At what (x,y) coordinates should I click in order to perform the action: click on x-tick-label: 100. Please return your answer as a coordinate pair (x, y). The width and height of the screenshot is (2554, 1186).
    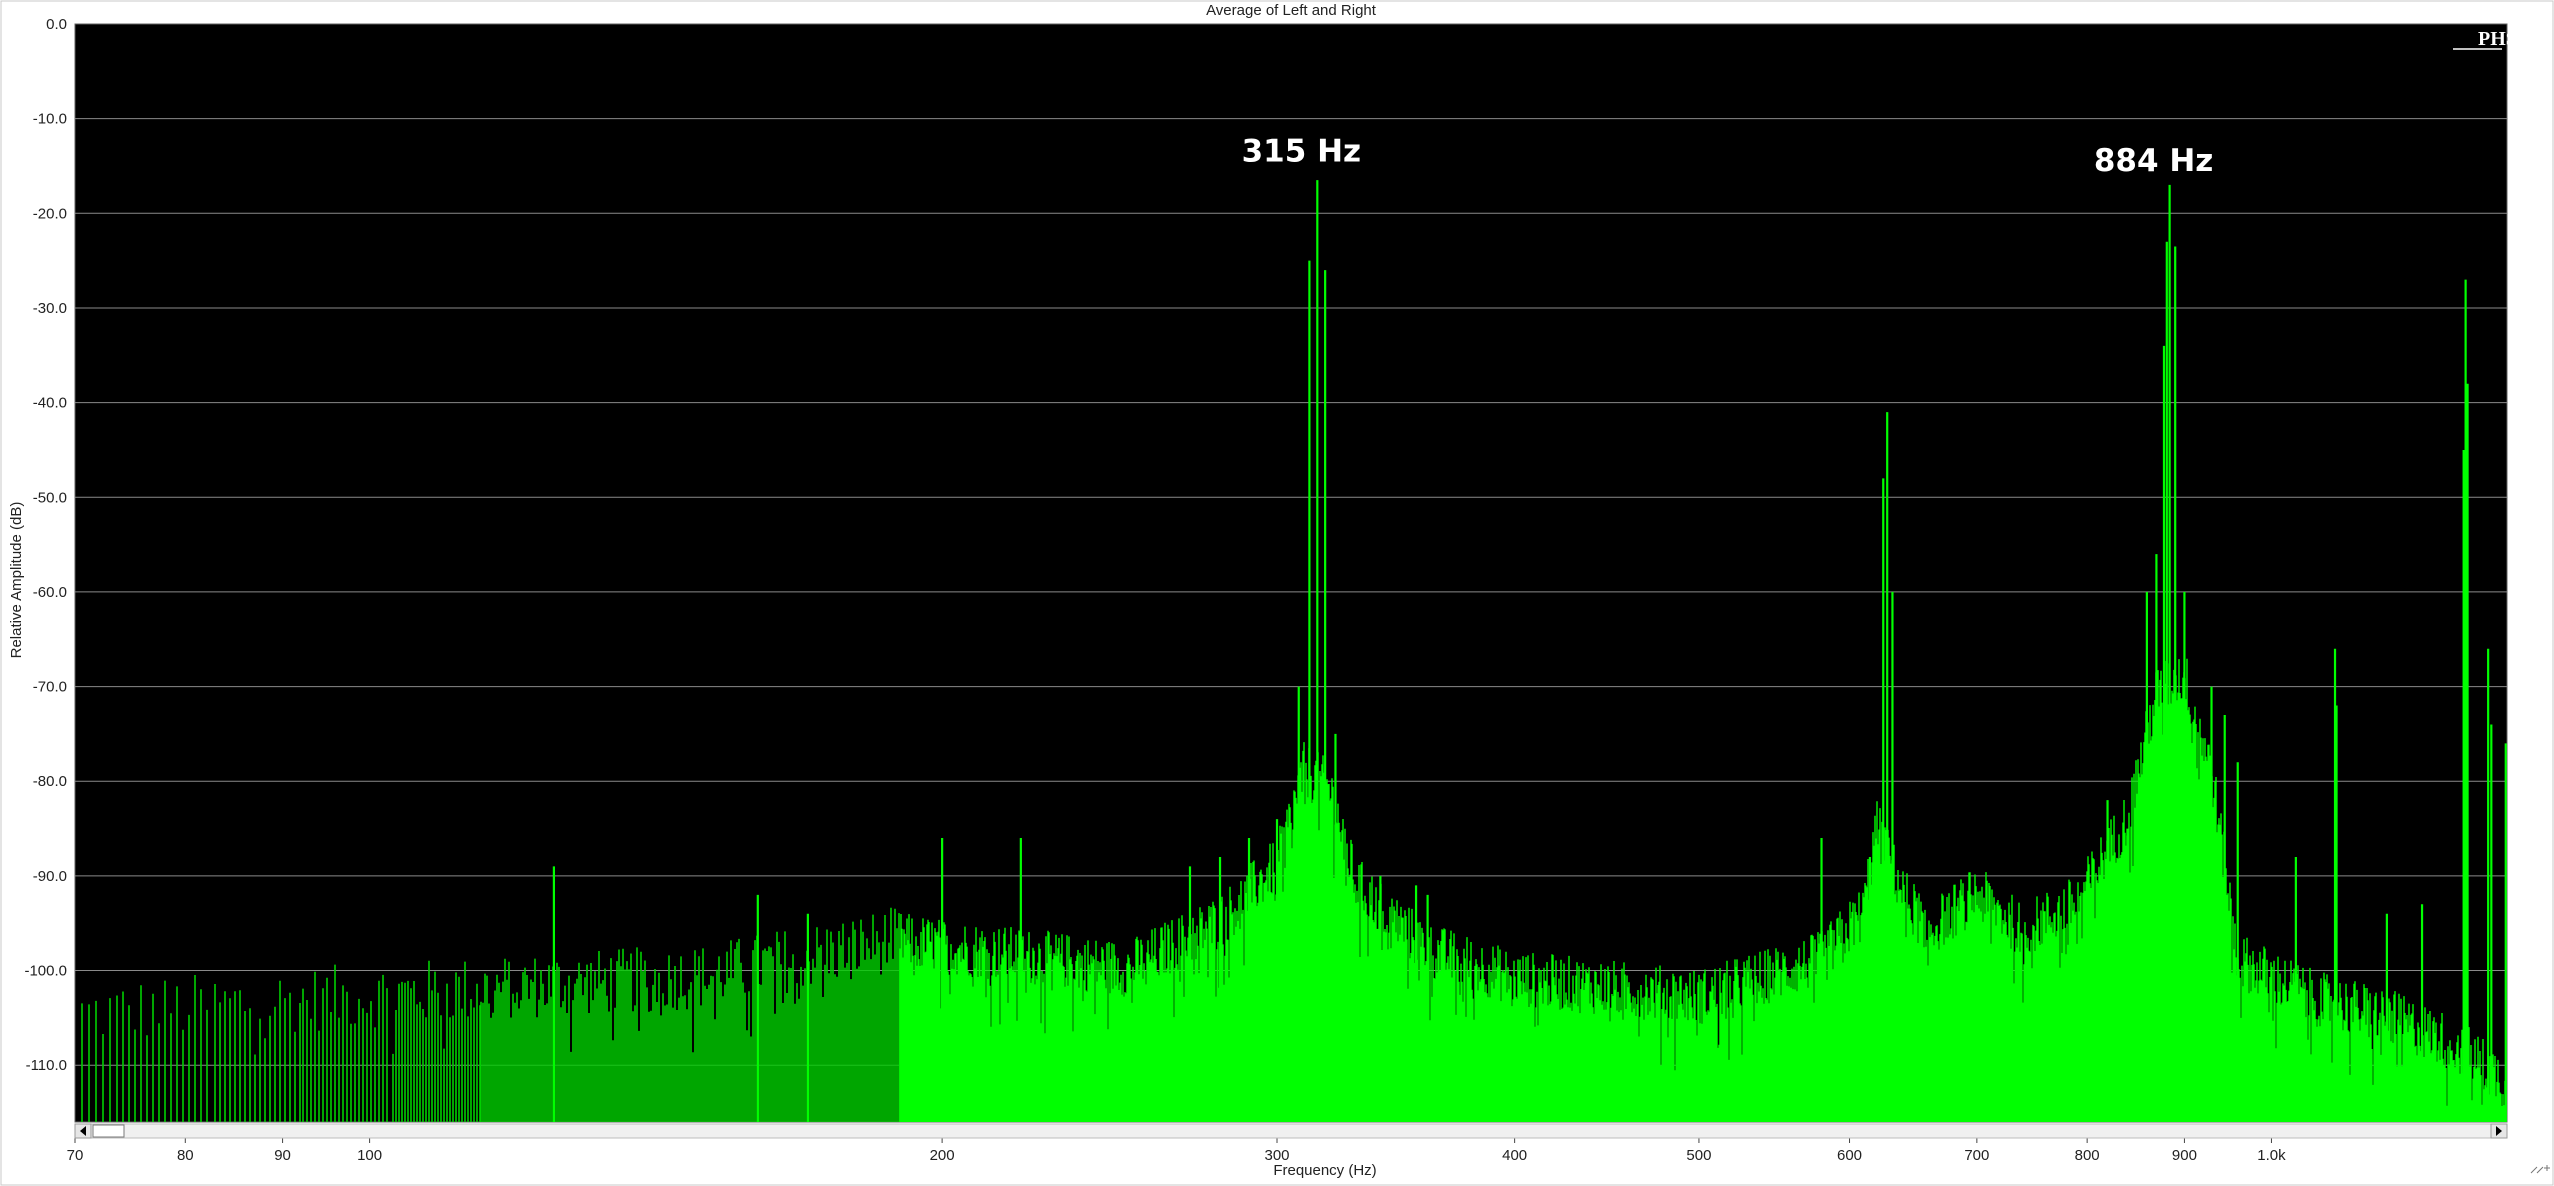
    Looking at the image, I should click on (369, 1155).